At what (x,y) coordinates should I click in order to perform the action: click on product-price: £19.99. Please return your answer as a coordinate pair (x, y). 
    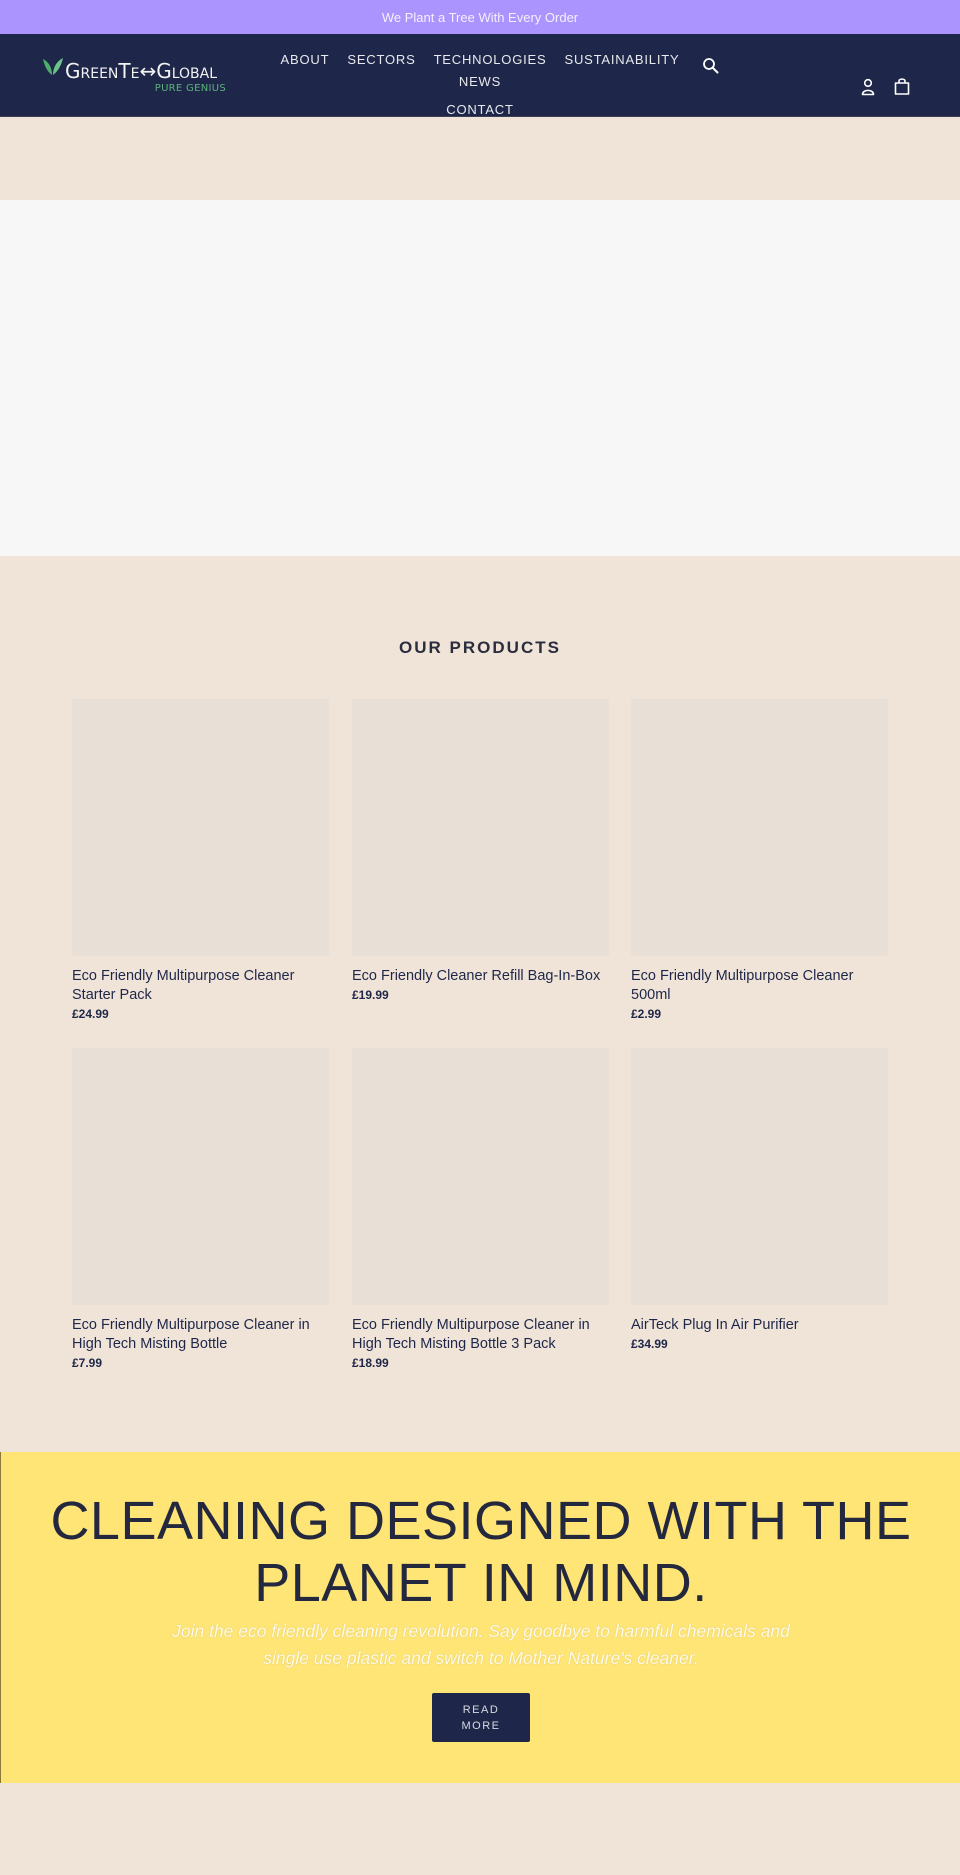
    Looking at the image, I should click on (370, 995).